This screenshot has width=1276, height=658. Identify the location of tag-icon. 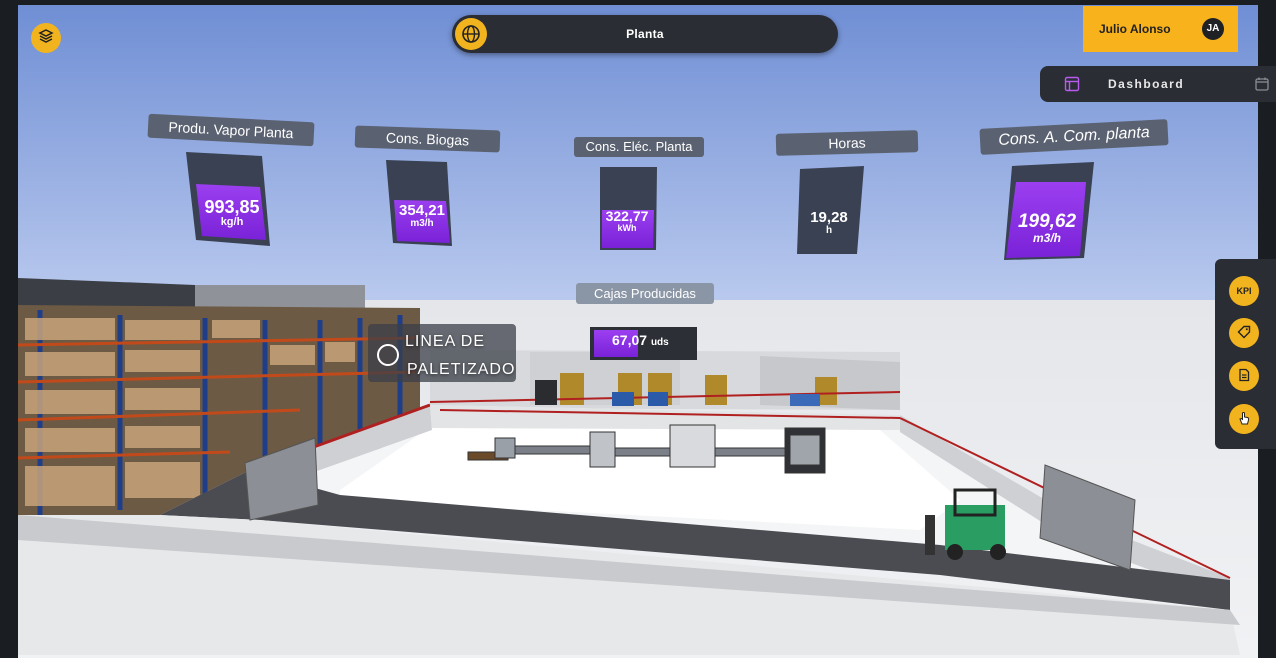
(1244, 333).